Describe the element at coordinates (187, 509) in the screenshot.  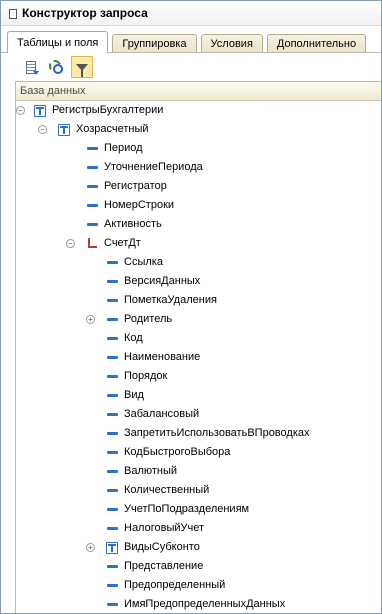
I see `tree-row-label: УчетПоПодразделениям` at that location.